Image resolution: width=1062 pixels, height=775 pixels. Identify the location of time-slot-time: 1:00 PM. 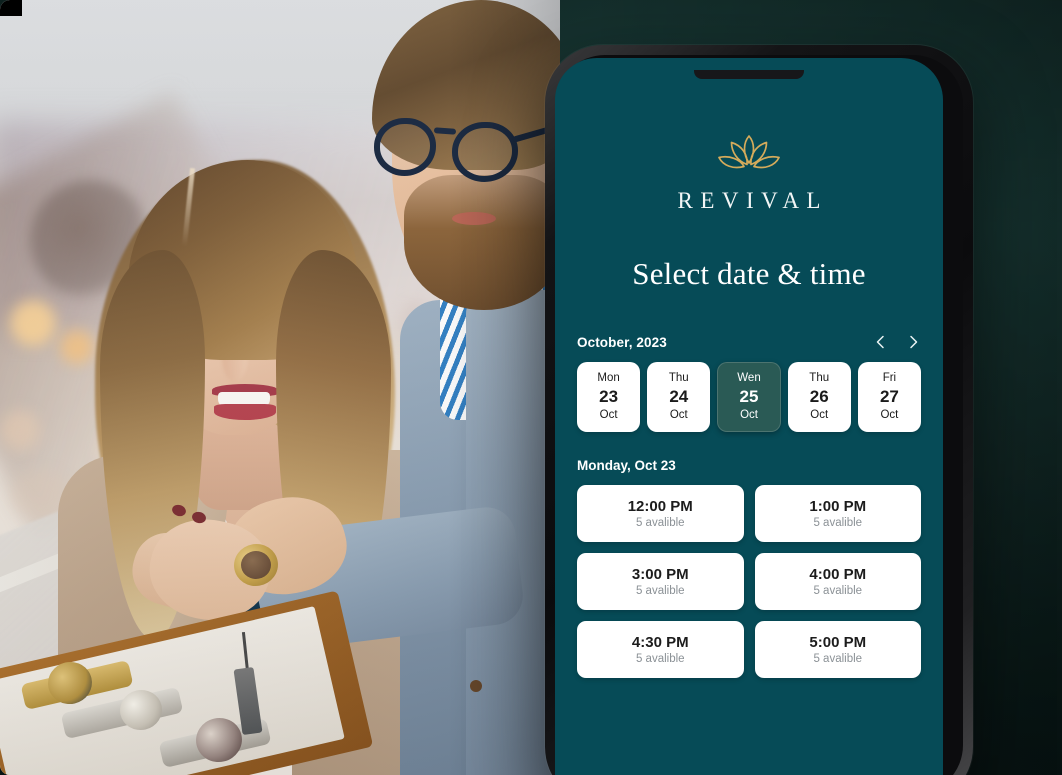
(838, 506).